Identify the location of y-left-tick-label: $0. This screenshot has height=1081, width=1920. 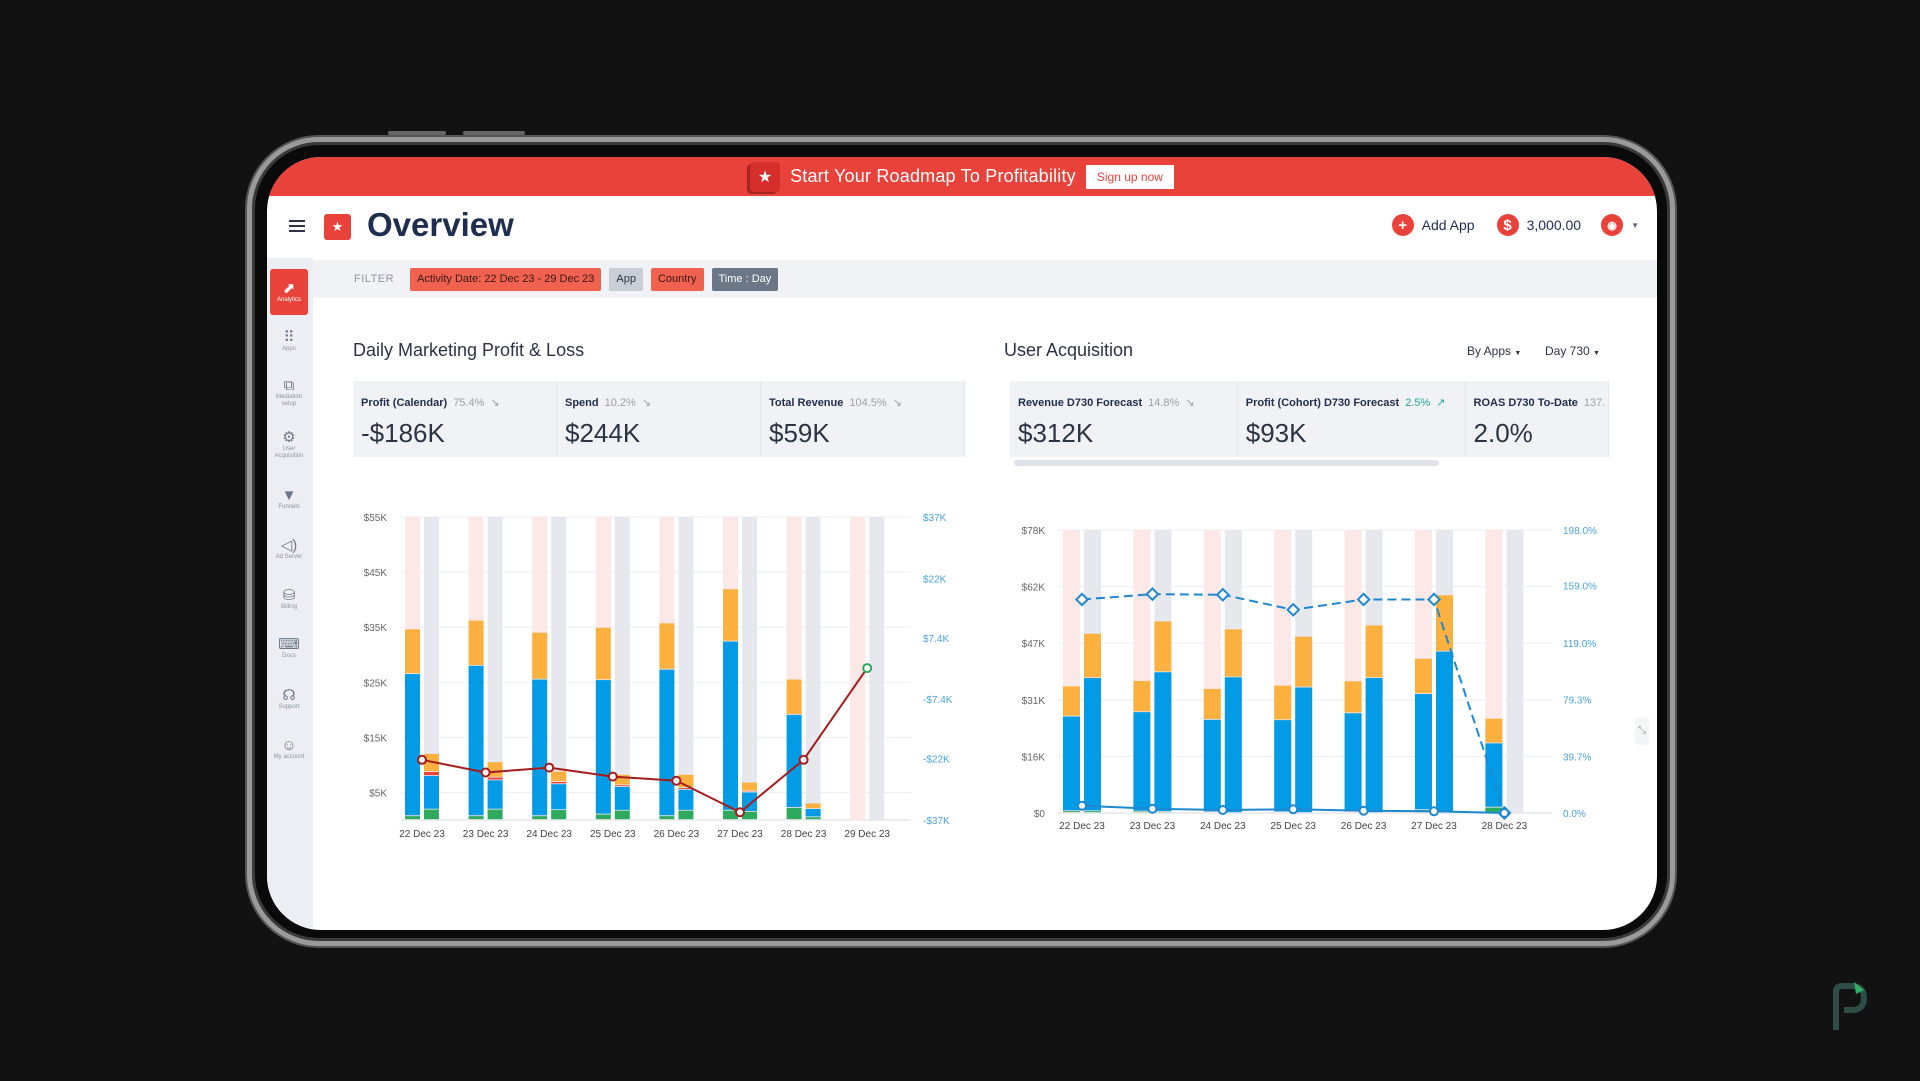
(1040, 814).